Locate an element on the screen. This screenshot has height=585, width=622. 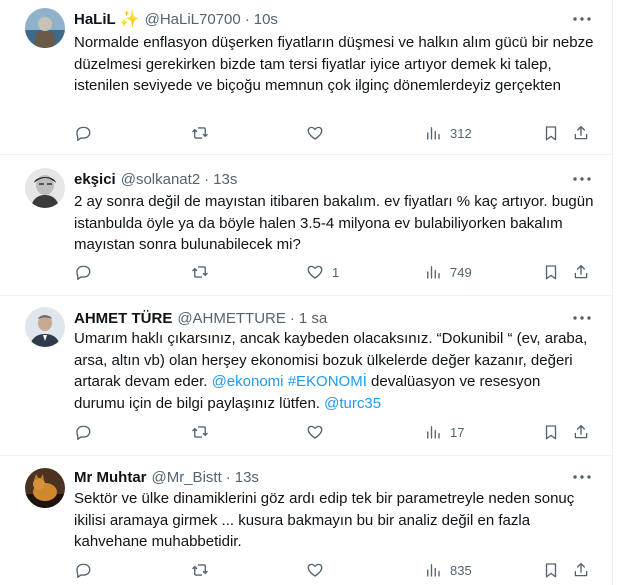
like-button: 1 is located at coordinates (322, 272).